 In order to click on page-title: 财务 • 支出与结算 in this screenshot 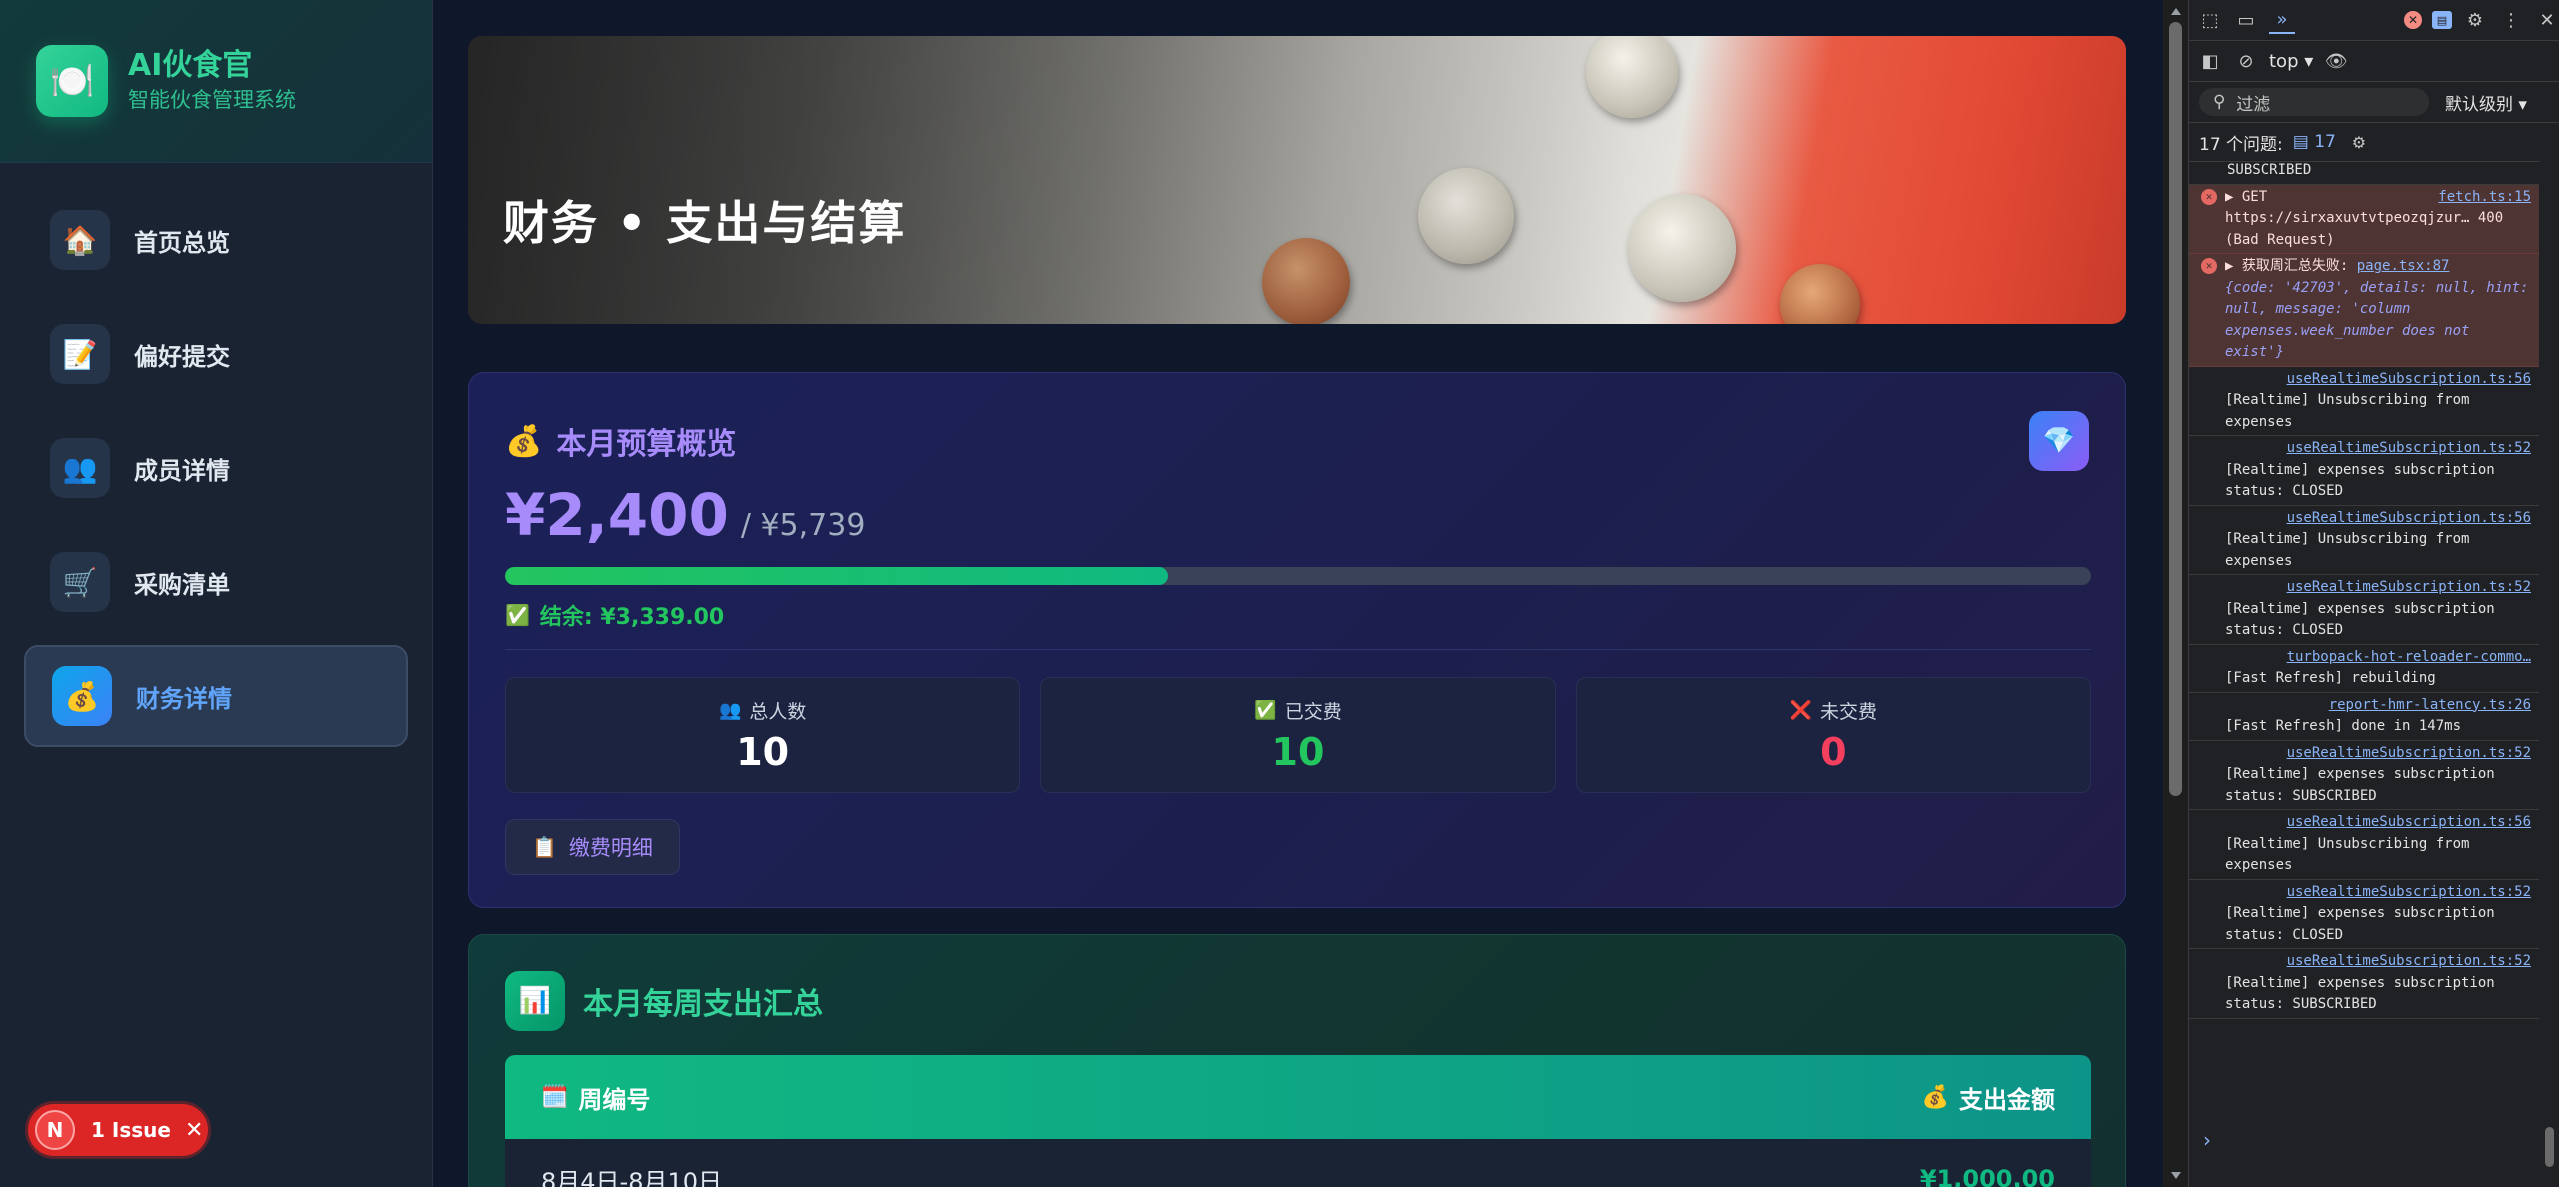, I will do `click(705, 222)`.